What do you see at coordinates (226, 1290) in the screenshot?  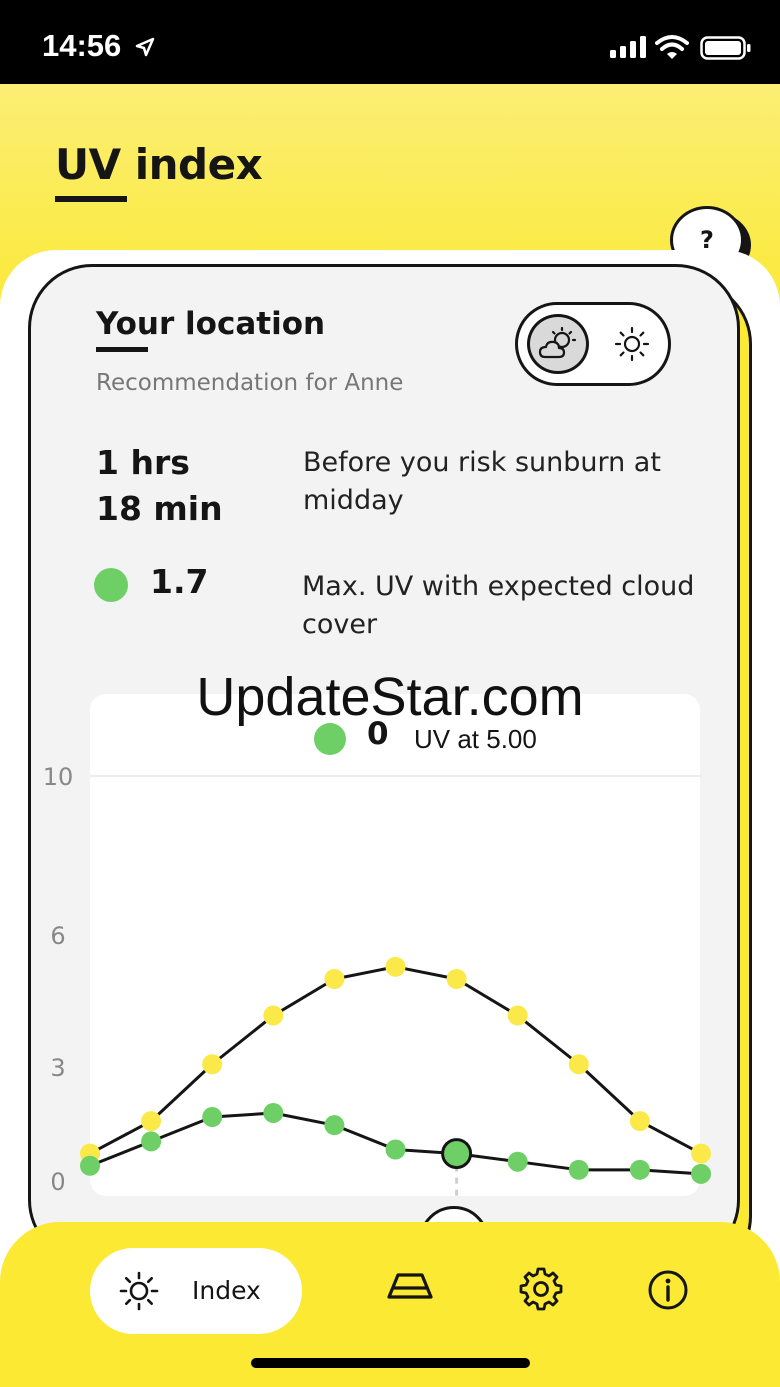 I see `nav-item-index-label: Index` at bounding box center [226, 1290].